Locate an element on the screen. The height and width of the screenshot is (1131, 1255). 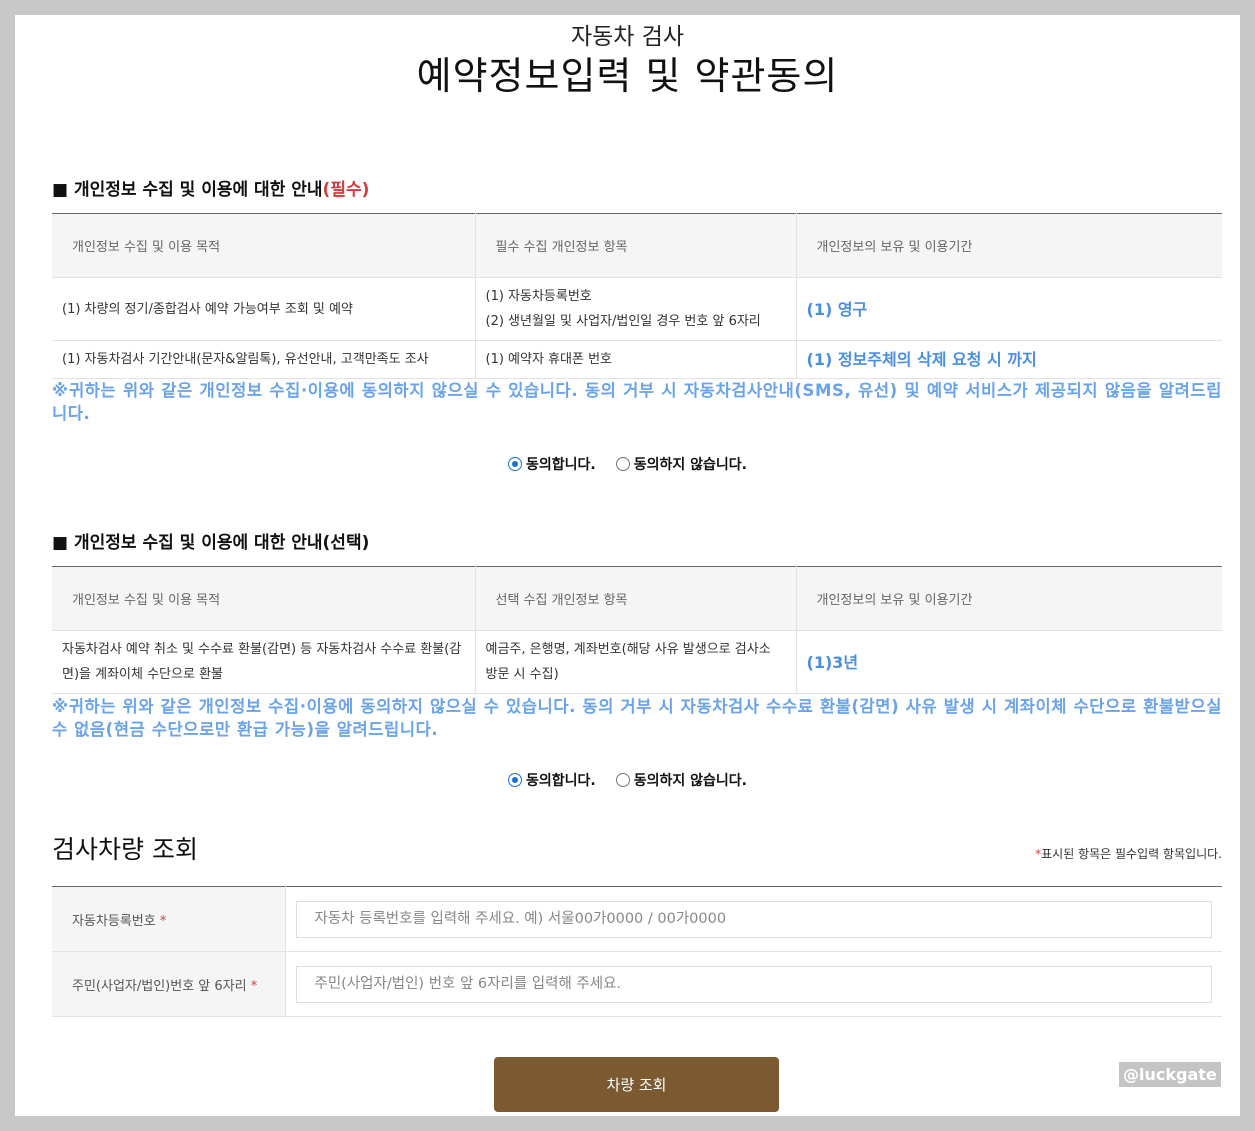
vehicle-lookup-form: 자동차등록번호 * 주민(사업자/법인)번호 앞 6자리 * is located at coordinates (637, 951).